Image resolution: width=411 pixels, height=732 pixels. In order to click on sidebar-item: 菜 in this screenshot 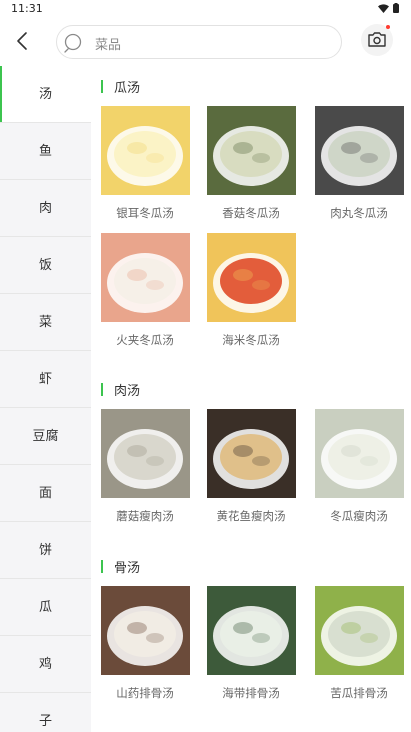, I will do `click(45, 322)`.